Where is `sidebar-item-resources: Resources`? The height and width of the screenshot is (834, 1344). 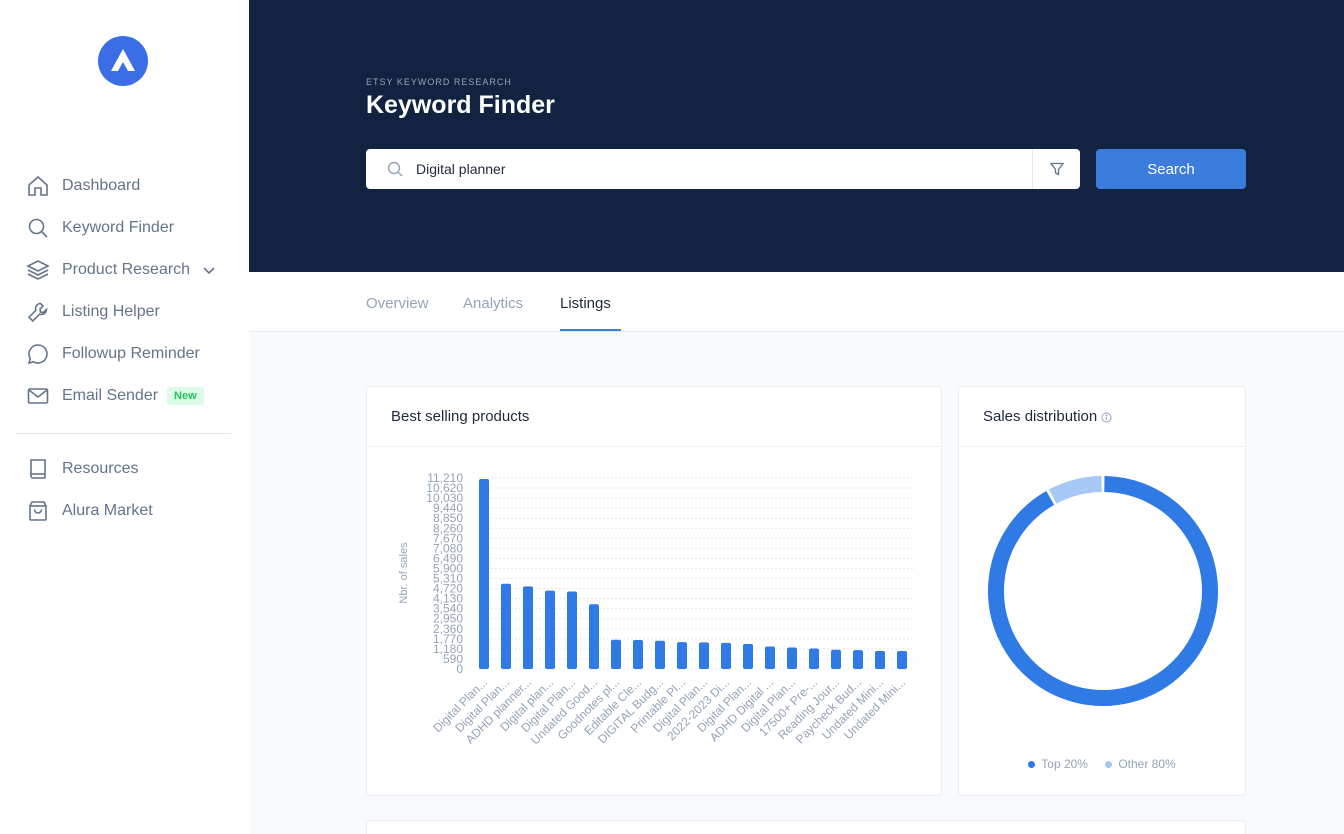
sidebar-item-resources: Resources is located at coordinates (123, 469).